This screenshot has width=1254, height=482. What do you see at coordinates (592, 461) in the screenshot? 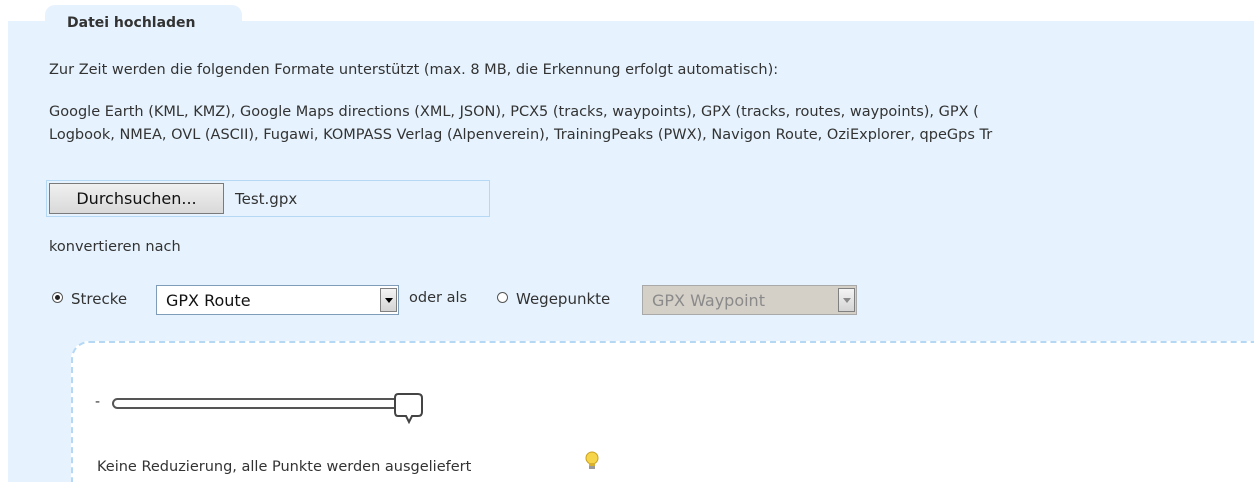
I see `lightbulb-icon` at bounding box center [592, 461].